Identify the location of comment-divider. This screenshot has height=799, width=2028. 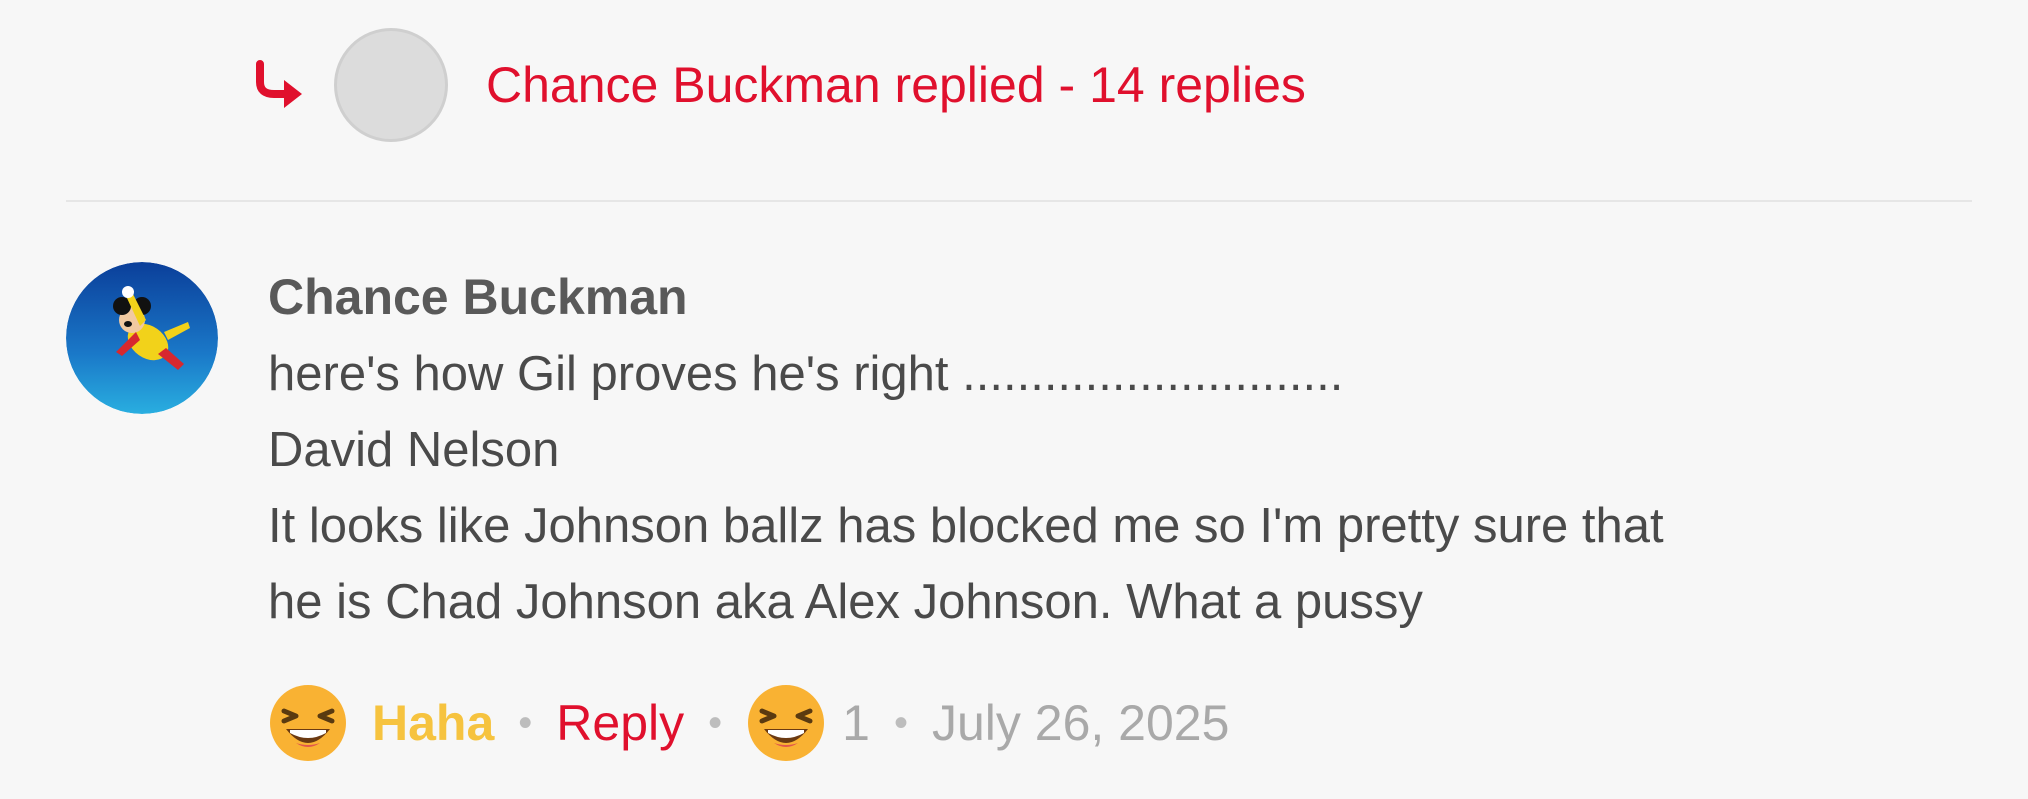
(1019, 201).